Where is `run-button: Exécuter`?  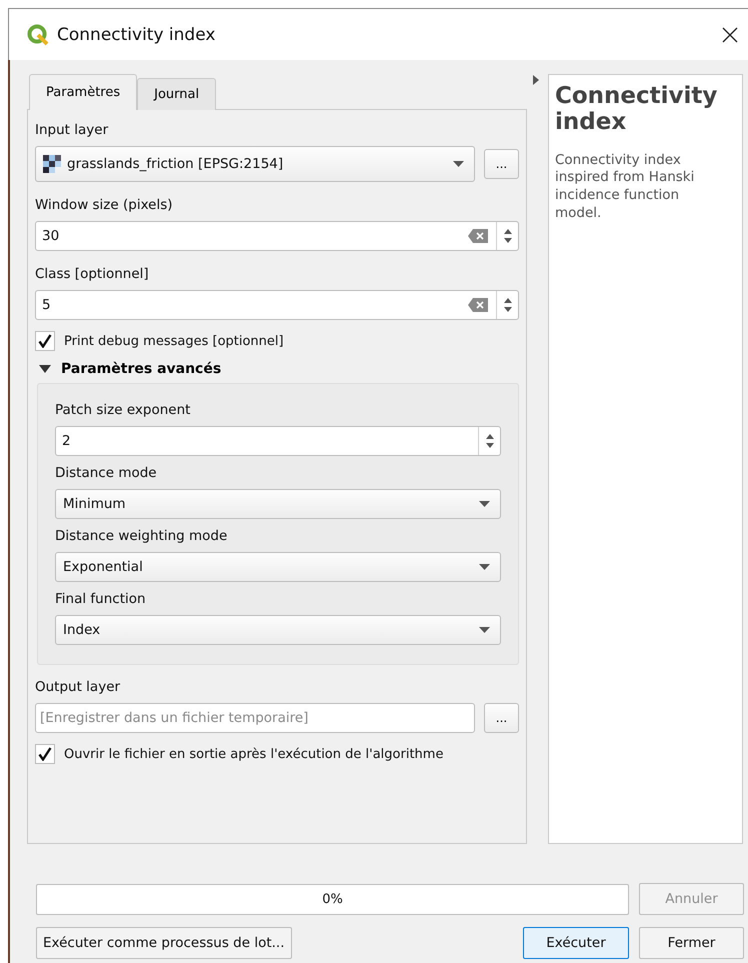 run-button: Exécuter is located at coordinates (576, 943).